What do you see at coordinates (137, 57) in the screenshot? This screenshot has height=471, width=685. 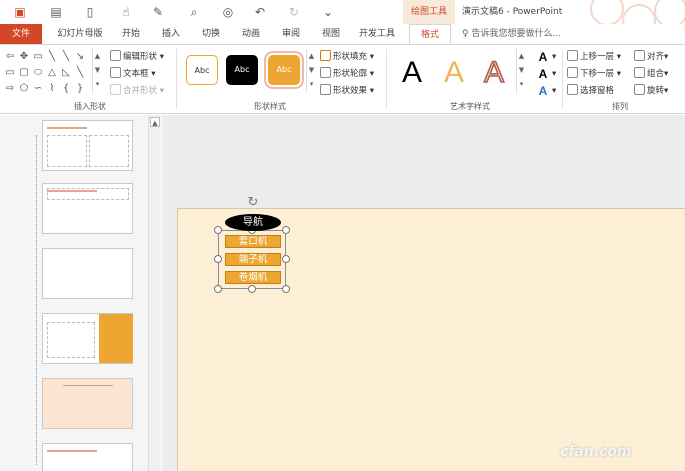 I see `edit-shape-button: 编辑形状 ▾` at bounding box center [137, 57].